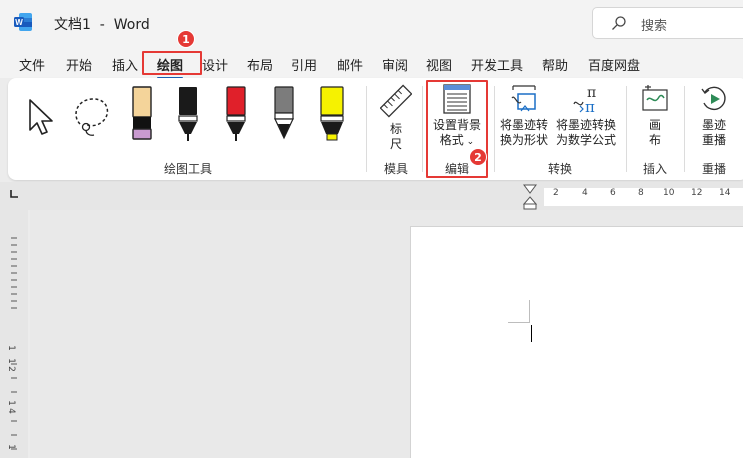  I want to click on ruler-number: 6, so click(613, 193).